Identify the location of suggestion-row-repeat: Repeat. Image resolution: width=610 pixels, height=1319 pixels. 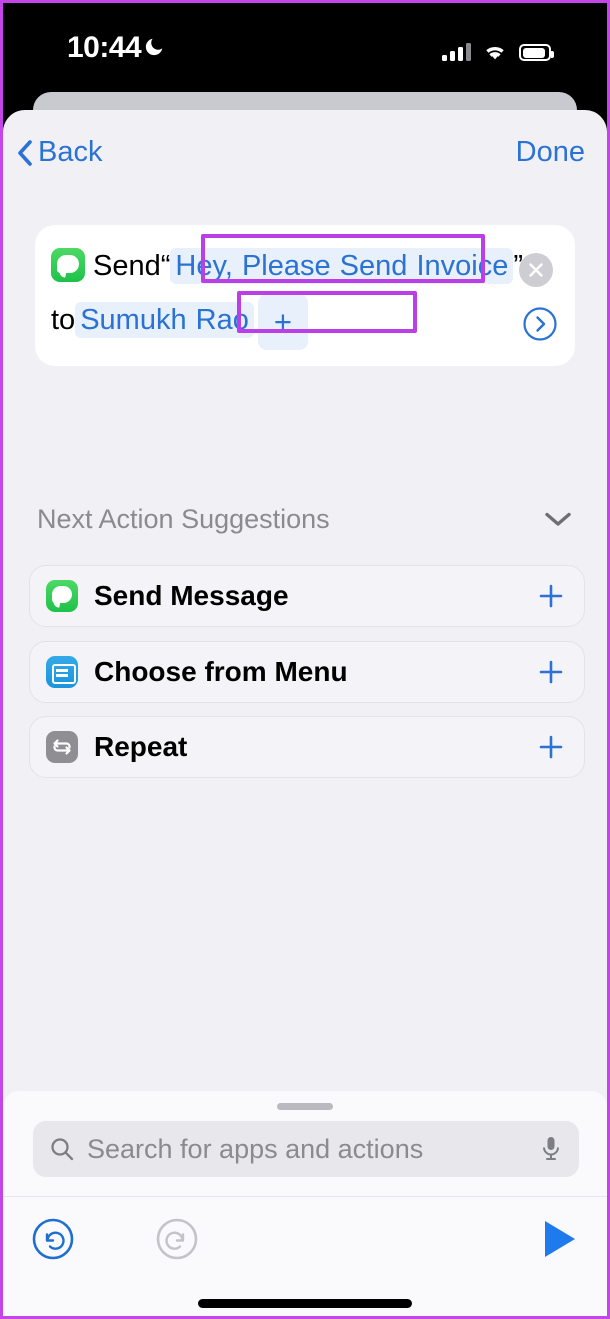
(307, 747).